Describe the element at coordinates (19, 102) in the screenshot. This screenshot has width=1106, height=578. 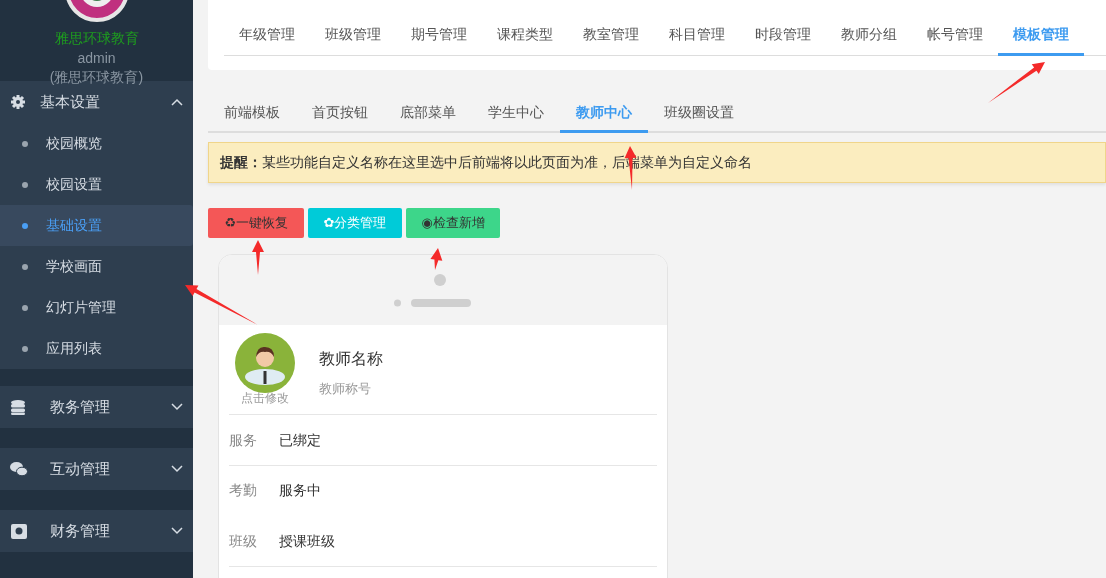
I see `gear-icon` at that location.